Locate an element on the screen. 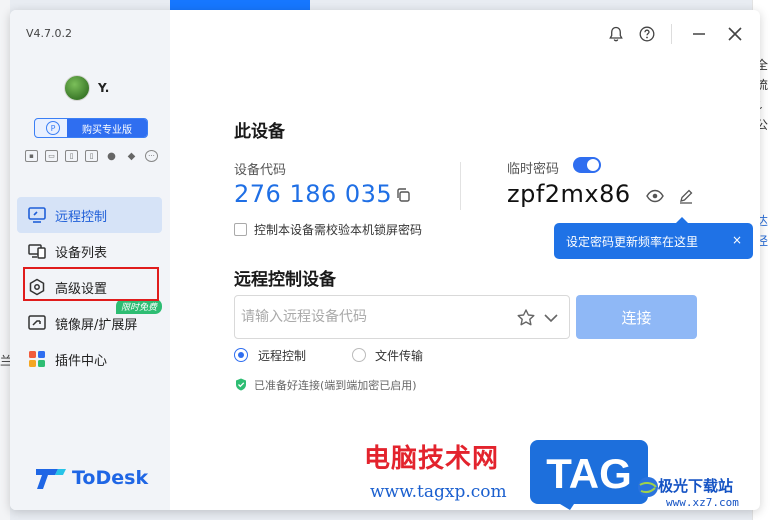  monitor-icon is located at coordinates (37, 215).